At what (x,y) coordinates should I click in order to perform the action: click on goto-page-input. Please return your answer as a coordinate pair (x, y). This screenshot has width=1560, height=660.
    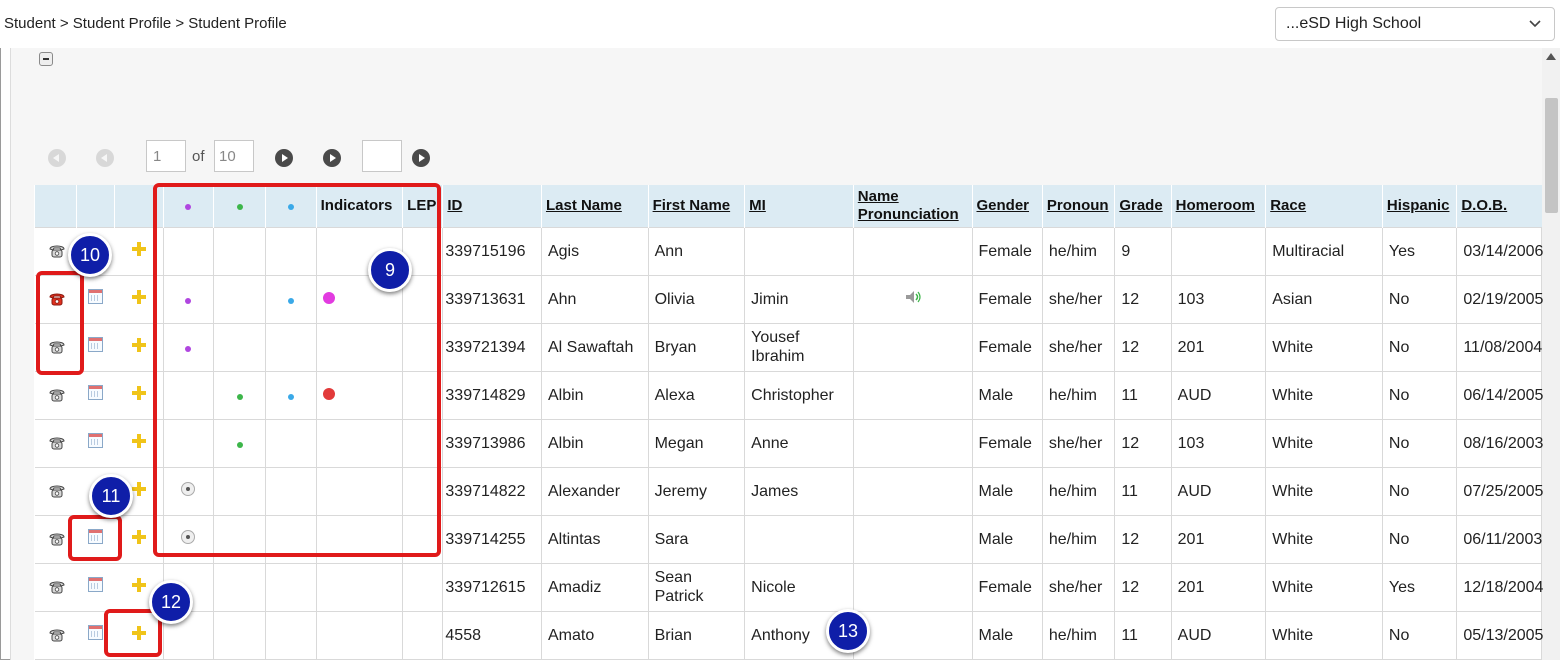
    Looking at the image, I should click on (382, 156).